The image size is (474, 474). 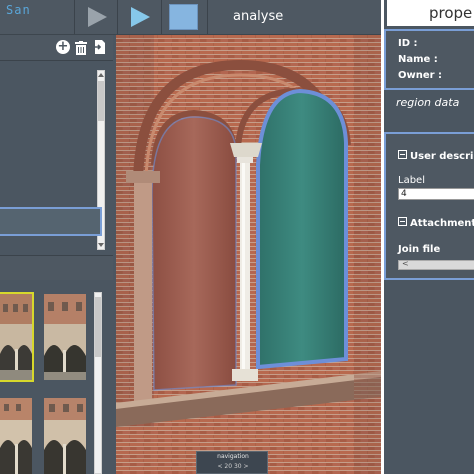 What do you see at coordinates (98, 327) in the screenshot?
I see `thumbnail-scroll-thumb` at bounding box center [98, 327].